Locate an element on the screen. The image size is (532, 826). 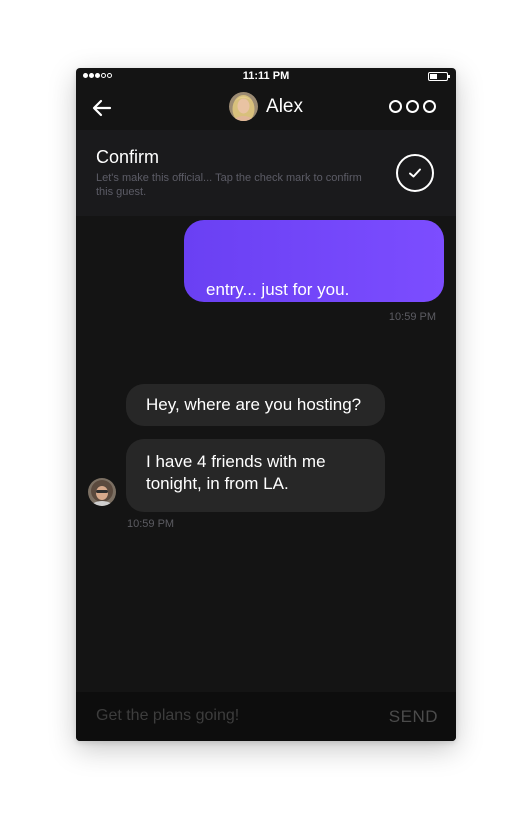
confirm-title: Confirm is located at coordinates (128, 157).